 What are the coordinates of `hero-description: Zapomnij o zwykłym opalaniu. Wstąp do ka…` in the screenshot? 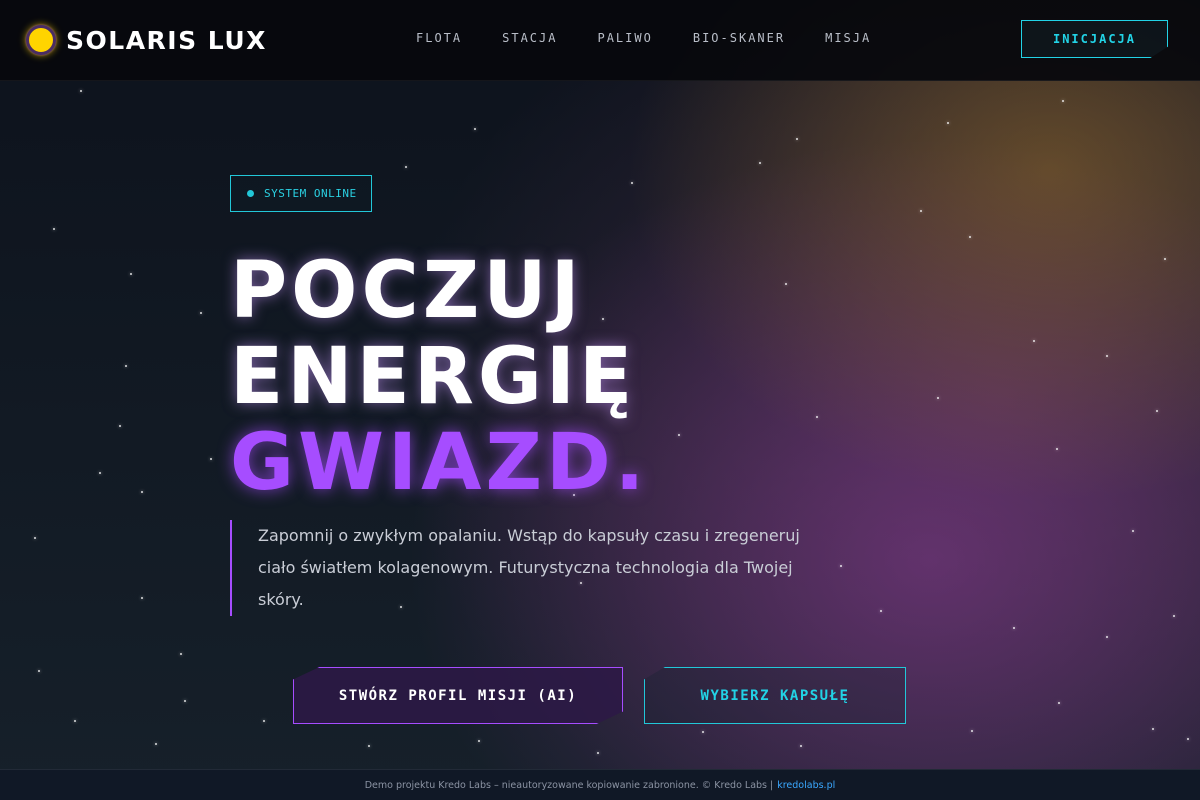 It's located at (520, 568).